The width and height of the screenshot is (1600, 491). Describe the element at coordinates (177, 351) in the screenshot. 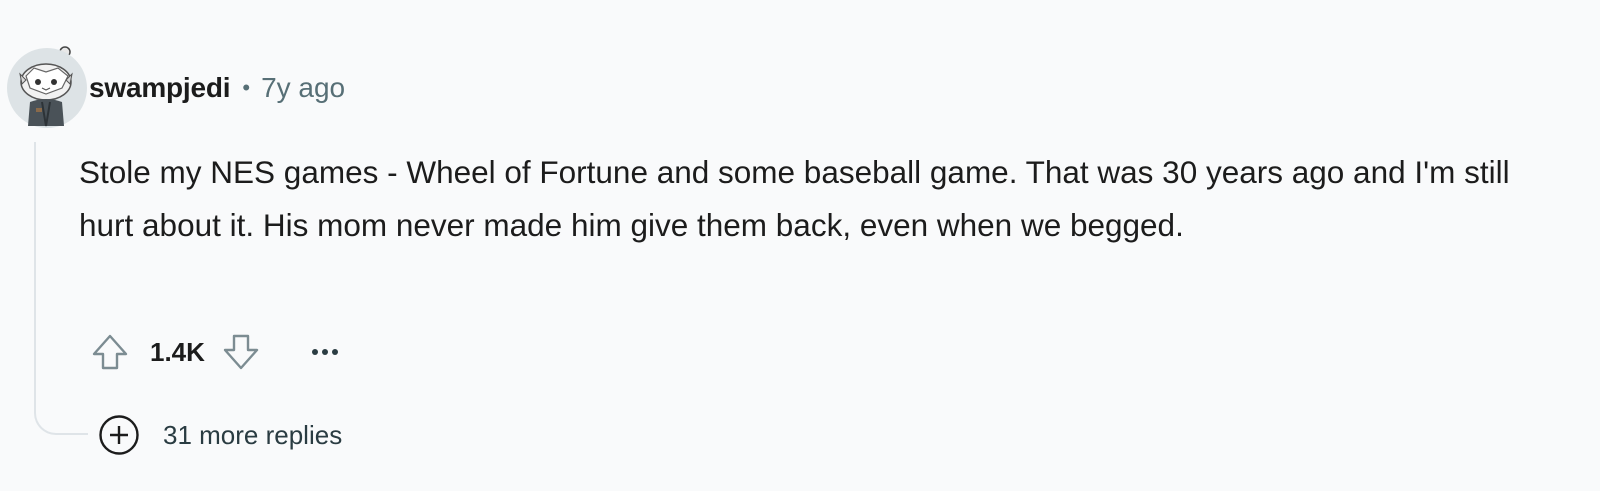

I see `vote-score: 1.4K` at that location.